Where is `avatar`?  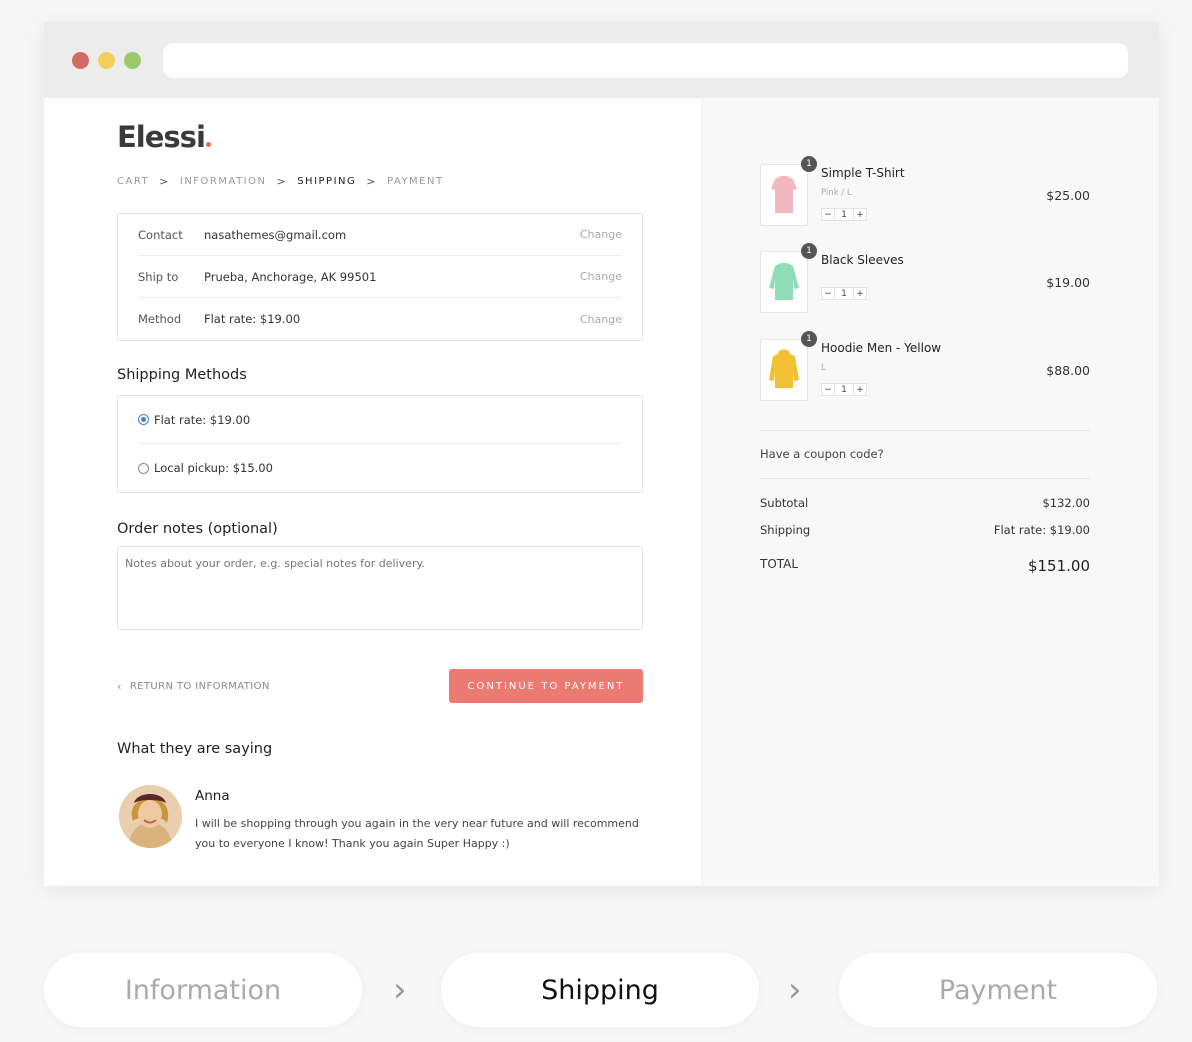 avatar is located at coordinates (150, 816).